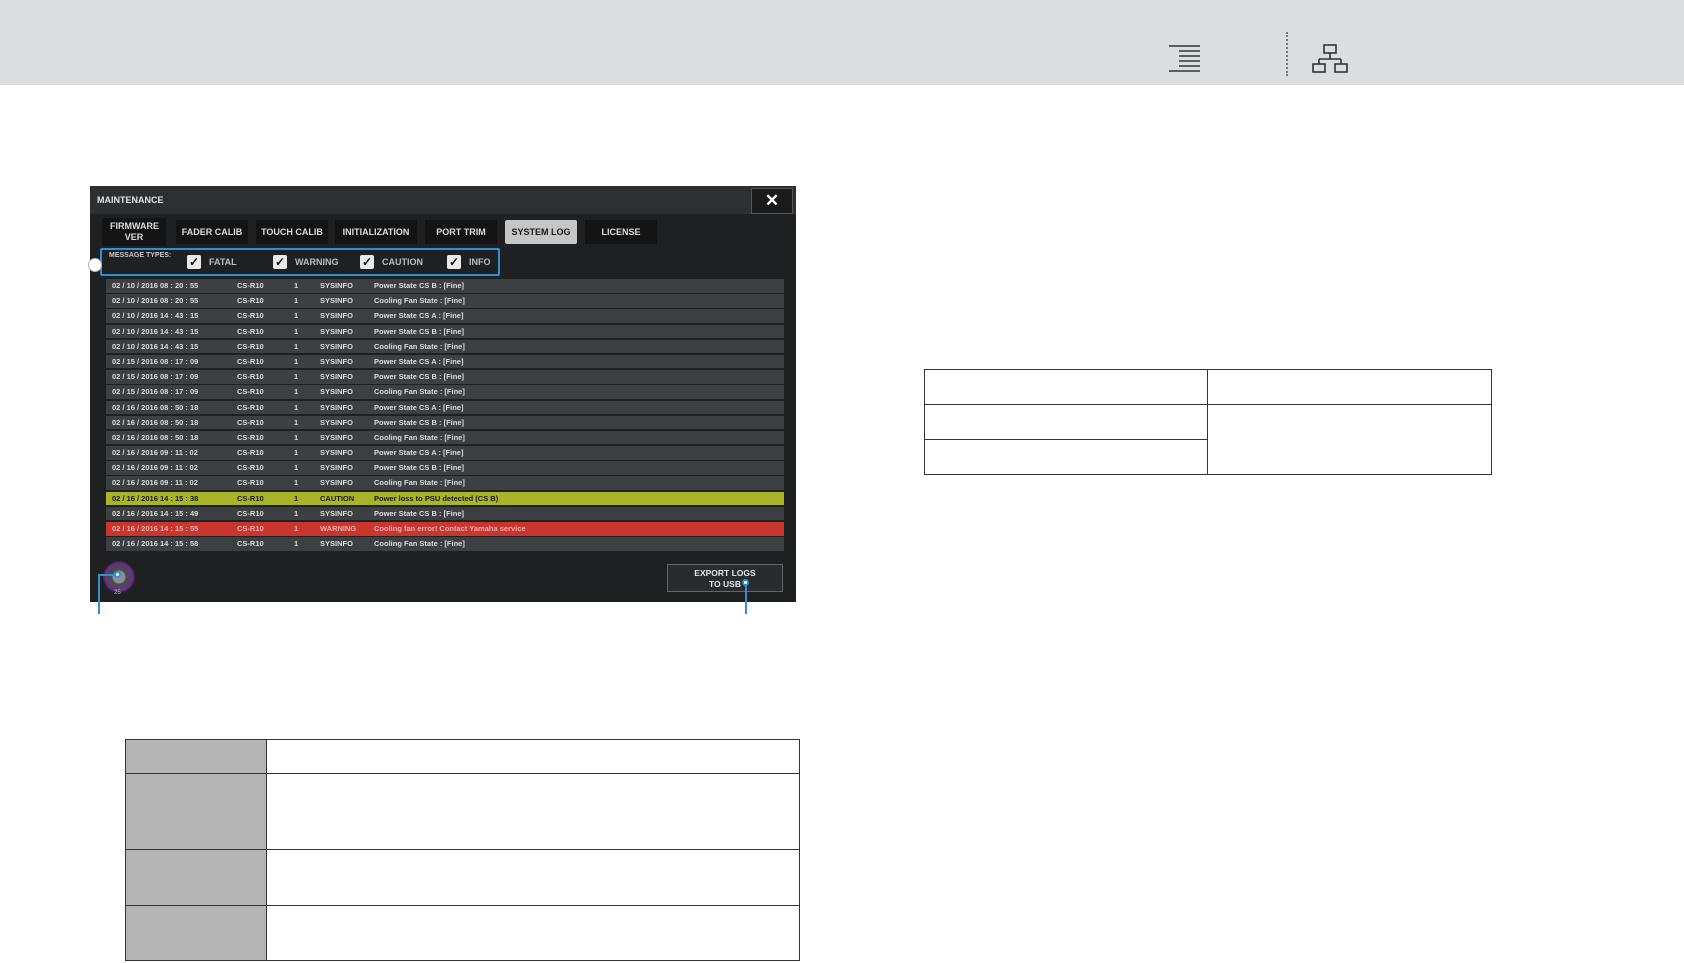  I want to click on callout-marker, so click(95, 265).